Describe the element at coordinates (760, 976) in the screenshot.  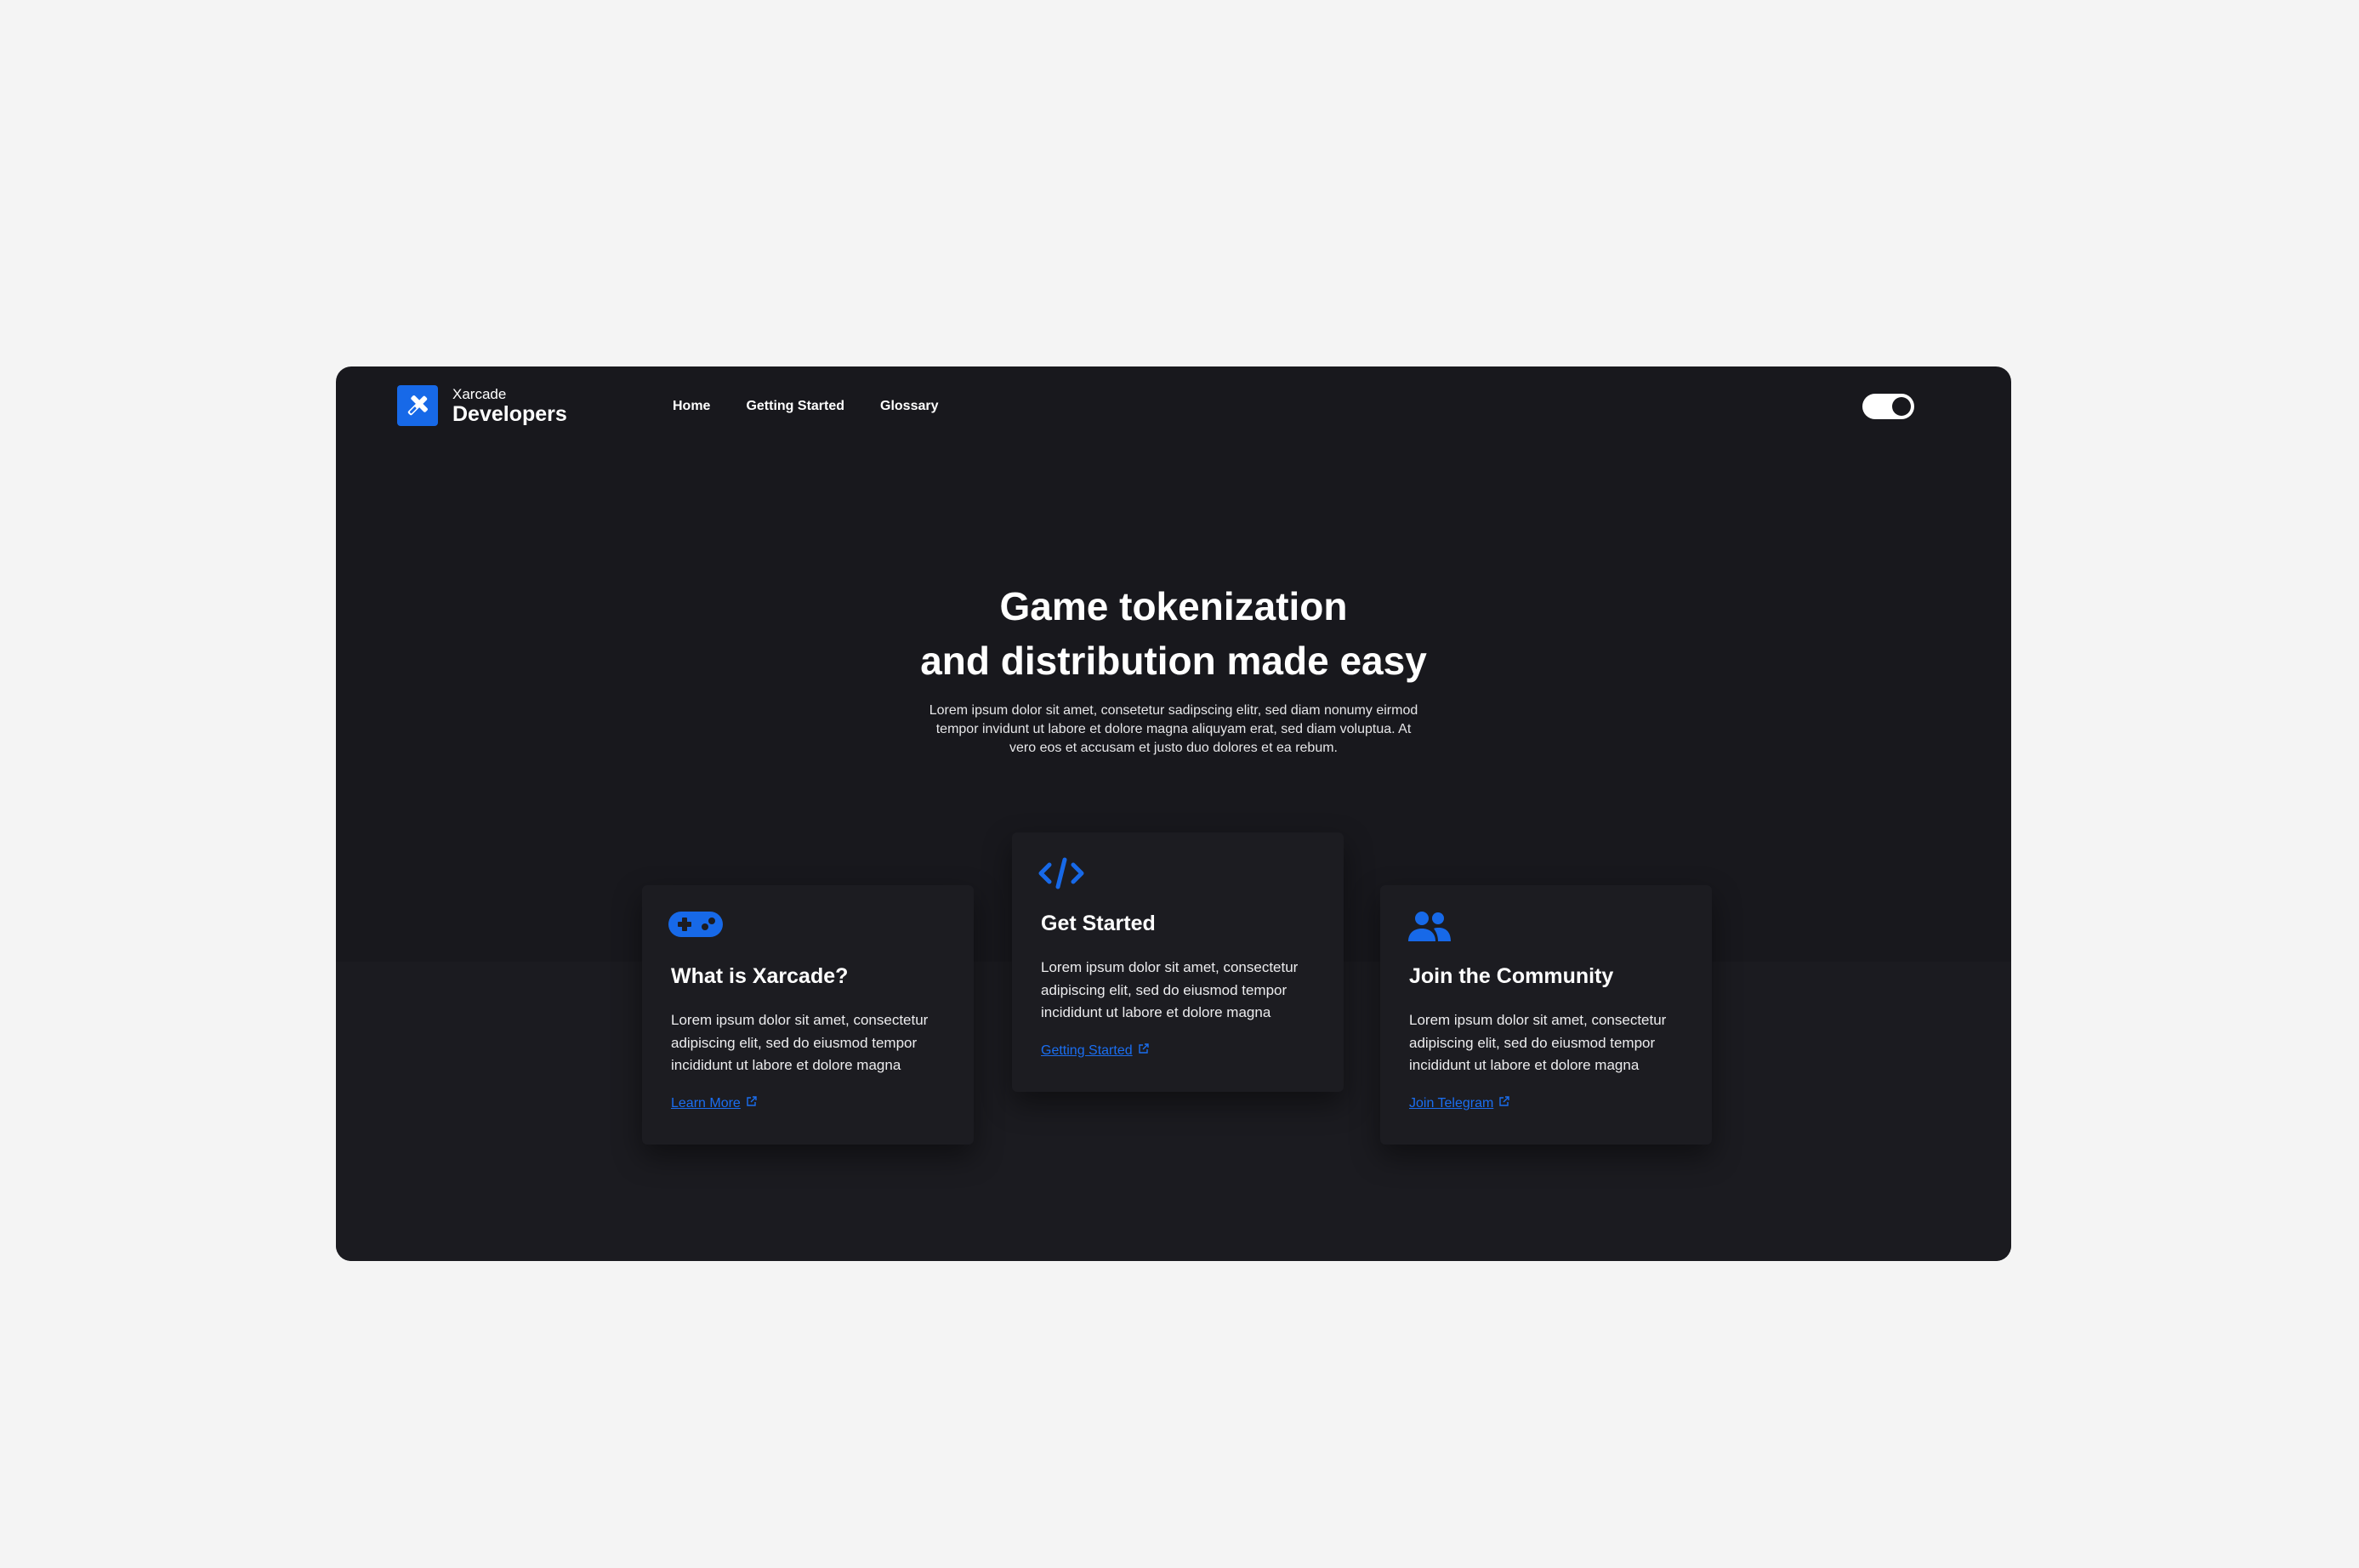
I see `card-title: What is Xarcade?` at that location.